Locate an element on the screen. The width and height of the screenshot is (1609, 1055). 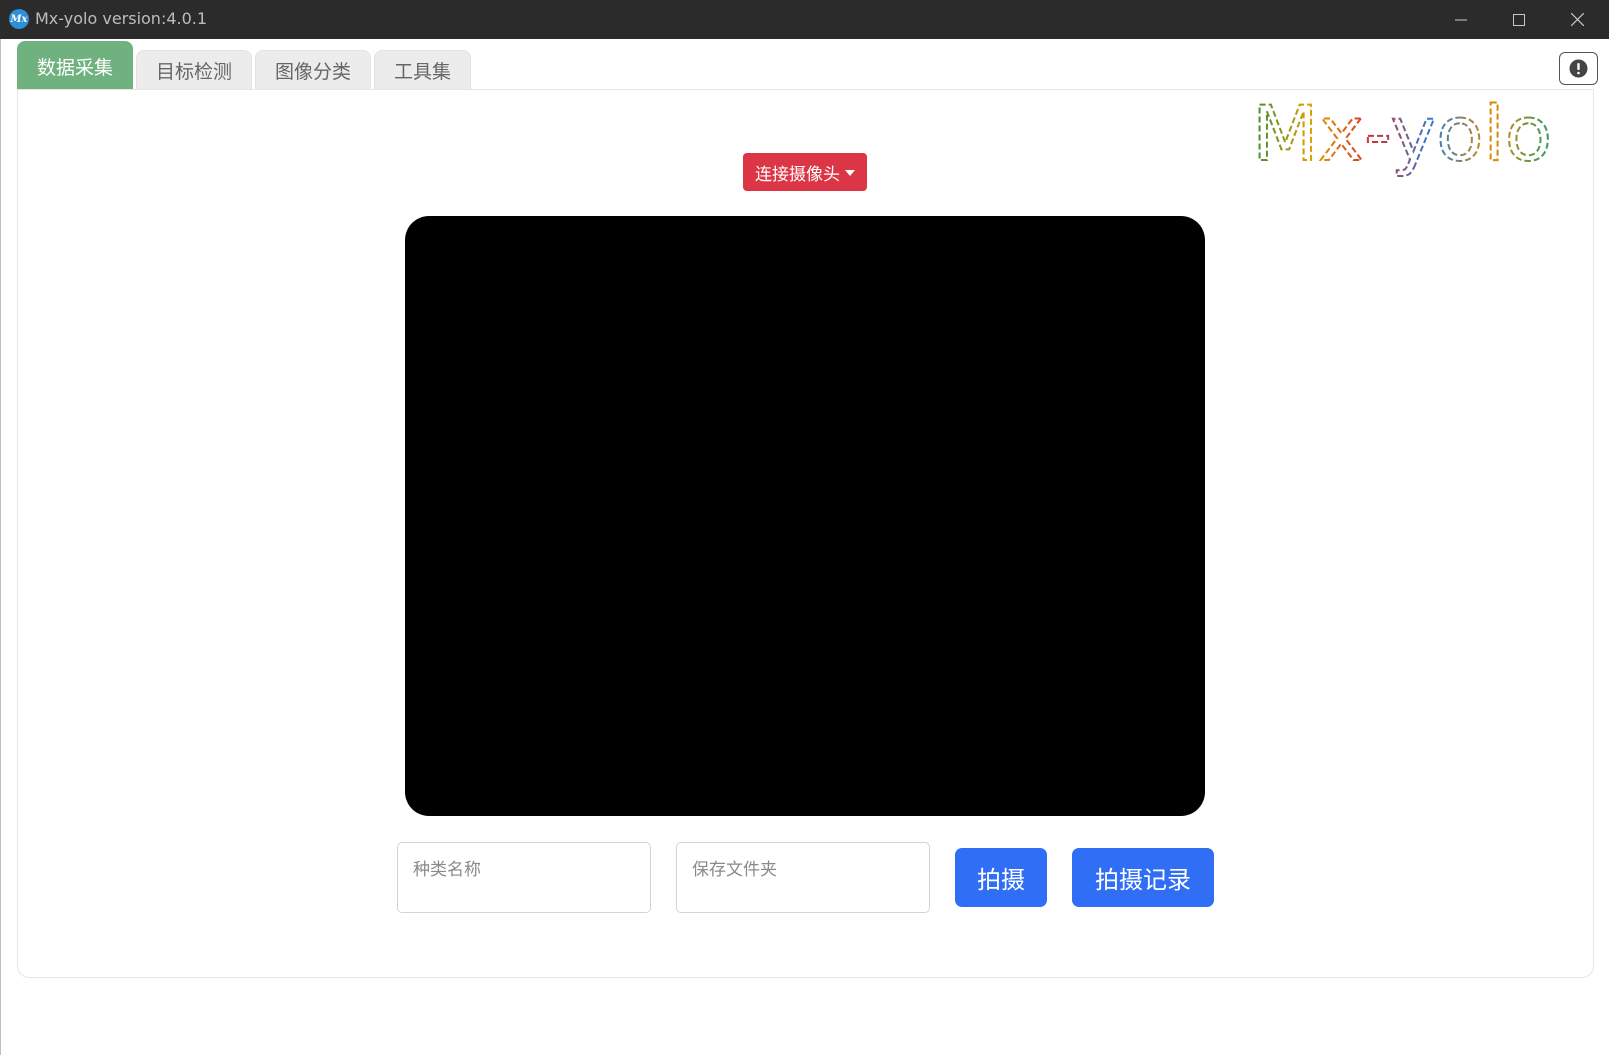
tab-bar: 数据采集 目标检测 图像分类 工具集 is located at coordinates (245, 65).